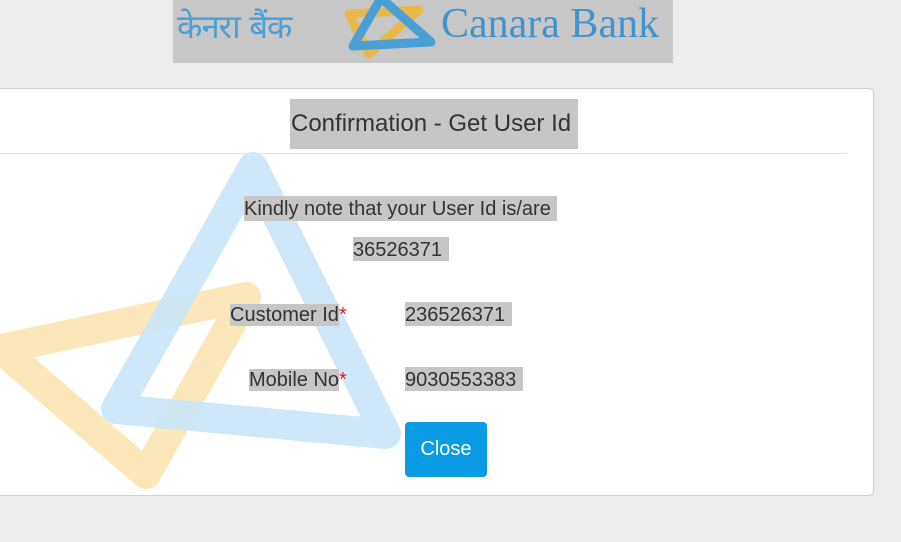 This screenshot has height=542, width=901. I want to click on customer-id-value: 236526371, so click(459, 314).